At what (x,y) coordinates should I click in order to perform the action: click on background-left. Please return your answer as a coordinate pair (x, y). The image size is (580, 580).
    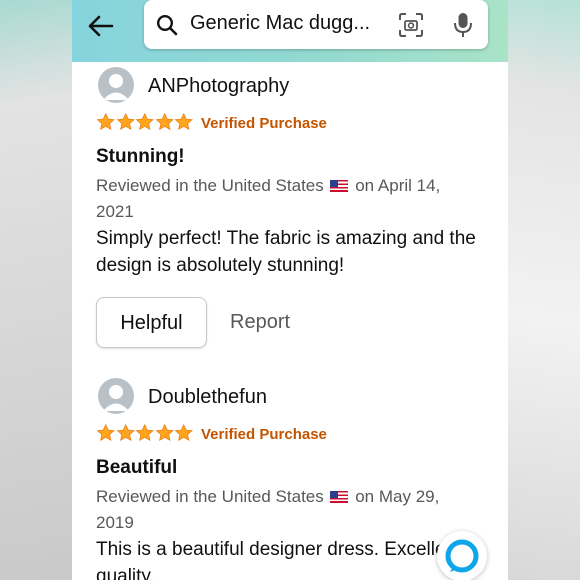
    Looking at the image, I should click on (36, 290).